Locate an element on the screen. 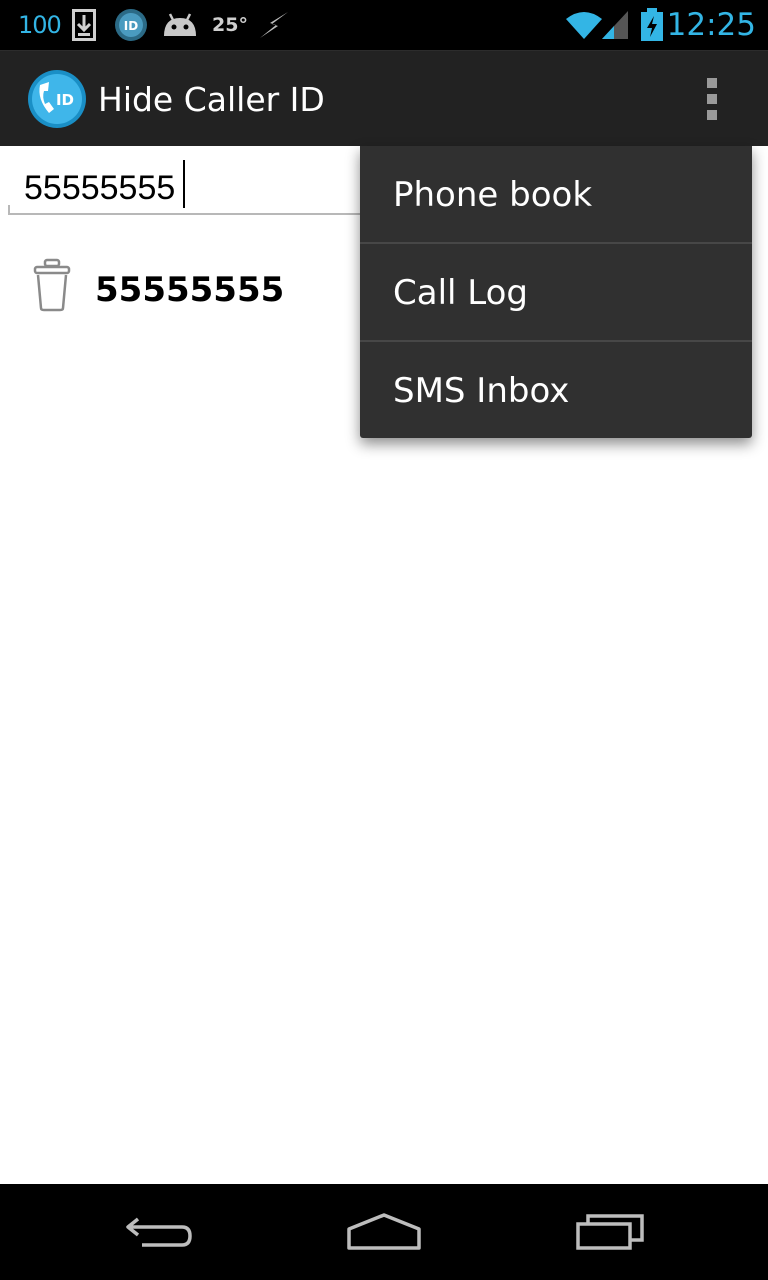 The width and height of the screenshot is (768, 1280). menu-item-phone-book: Phone book is located at coordinates (556, 194).